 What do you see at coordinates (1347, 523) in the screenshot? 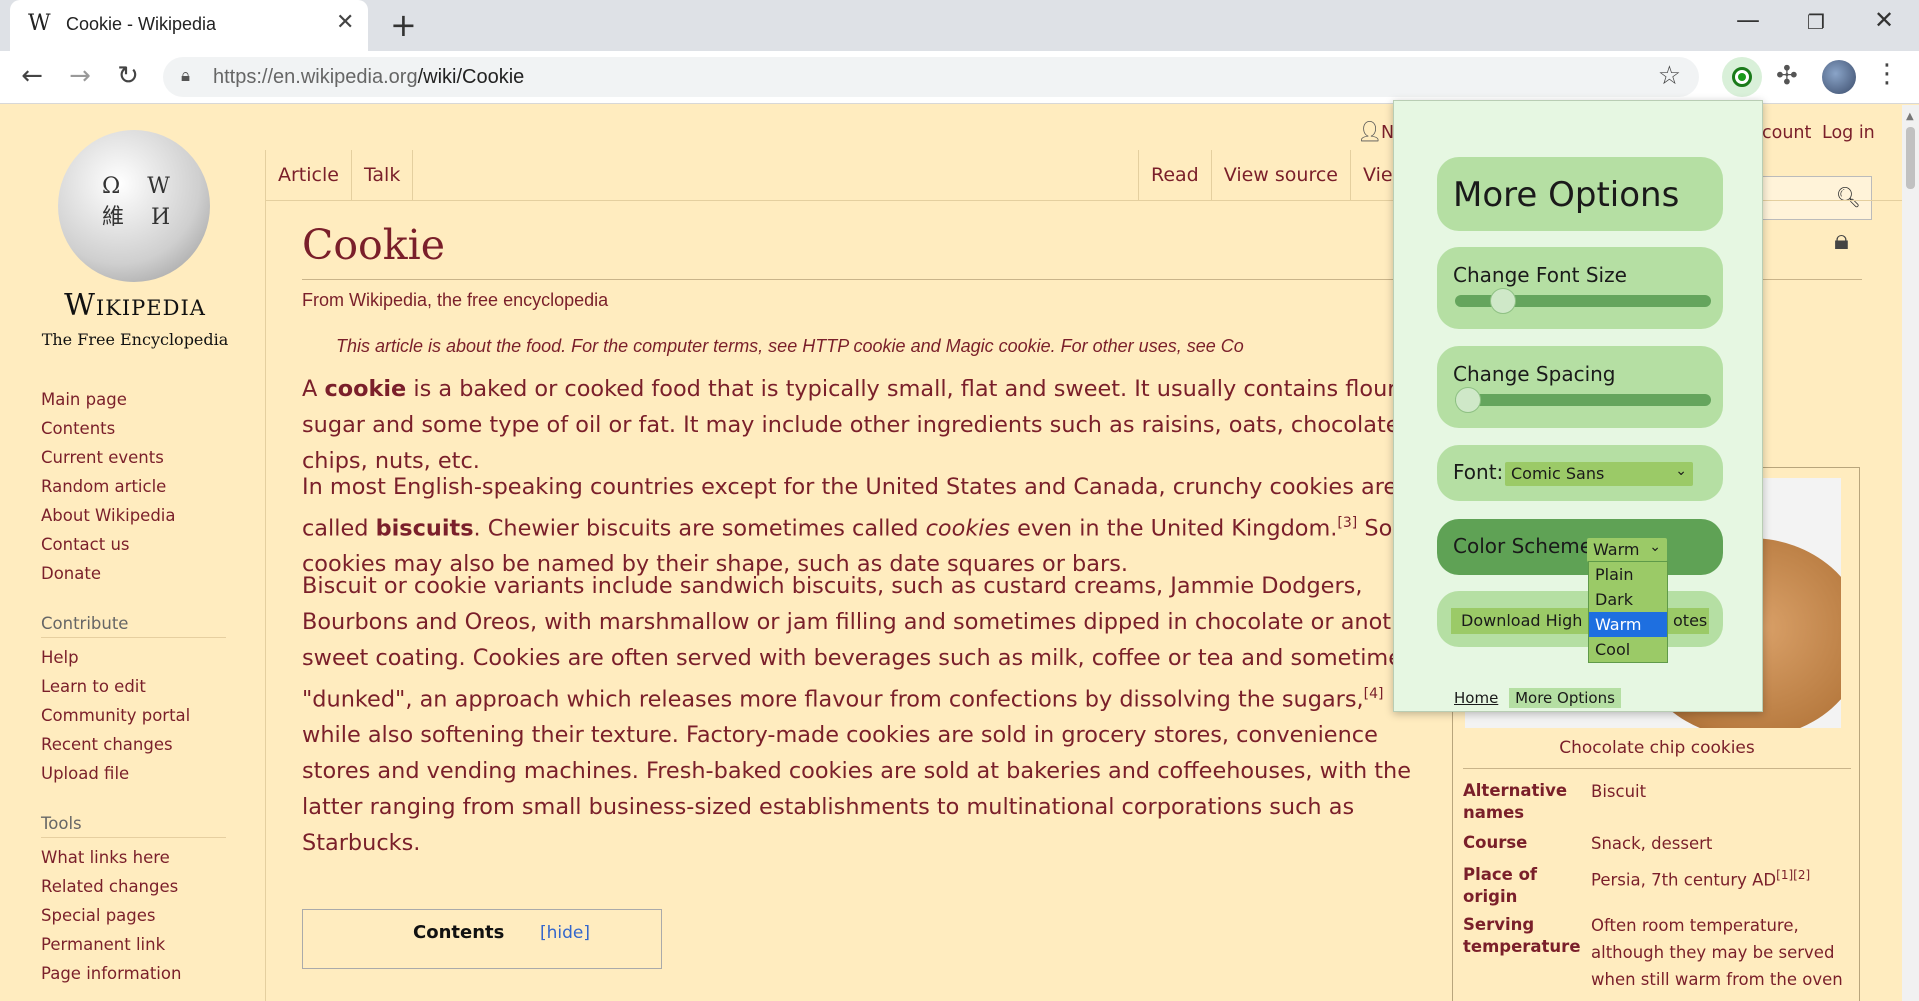
I see `citation-link: [3]` at bounding box center [1347, 523].